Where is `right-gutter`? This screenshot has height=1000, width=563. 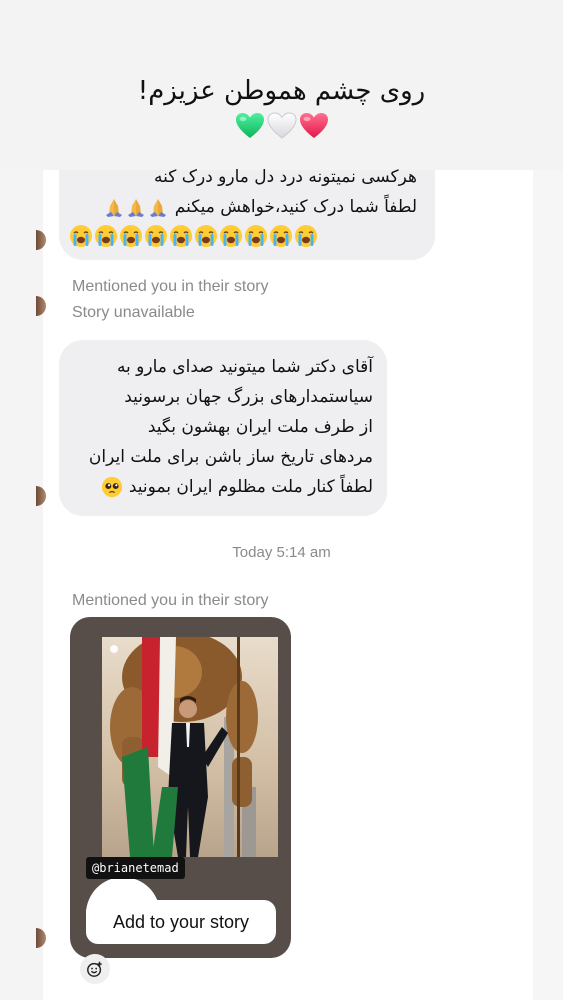
right-gutter is located at coordinates (548, 585).